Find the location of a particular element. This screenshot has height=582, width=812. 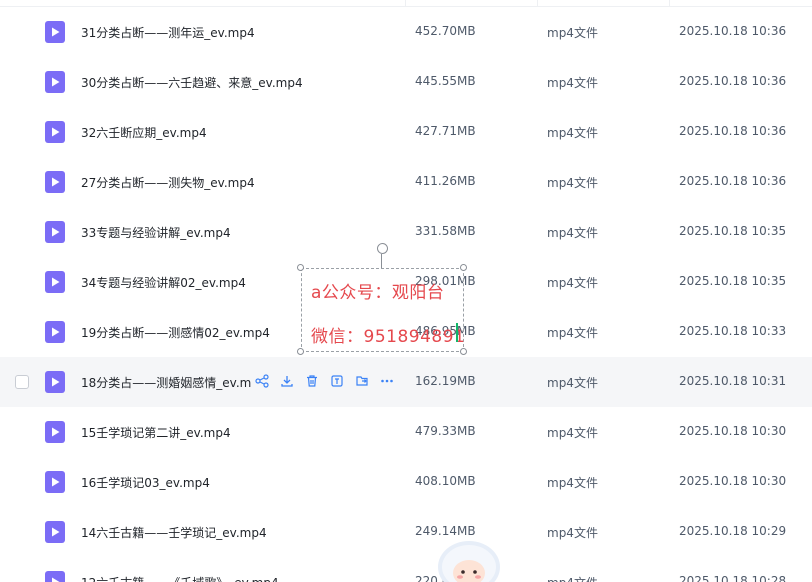

file-modified-date: 2025.10.18 10:29 is located at coordinates (733, 531).